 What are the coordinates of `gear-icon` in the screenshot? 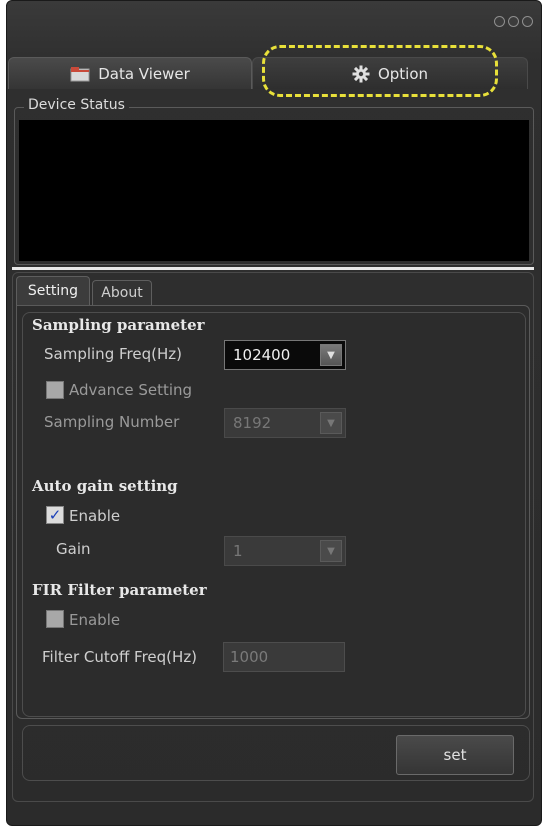 It's located at (361, 73).